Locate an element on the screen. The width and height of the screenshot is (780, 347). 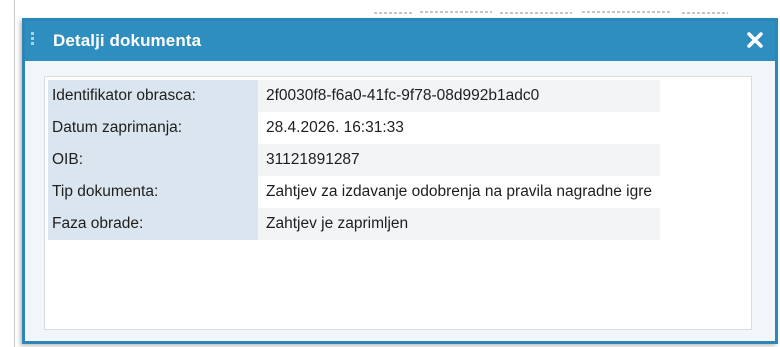
drag-handle-icon is located at coordinates (33, 41).